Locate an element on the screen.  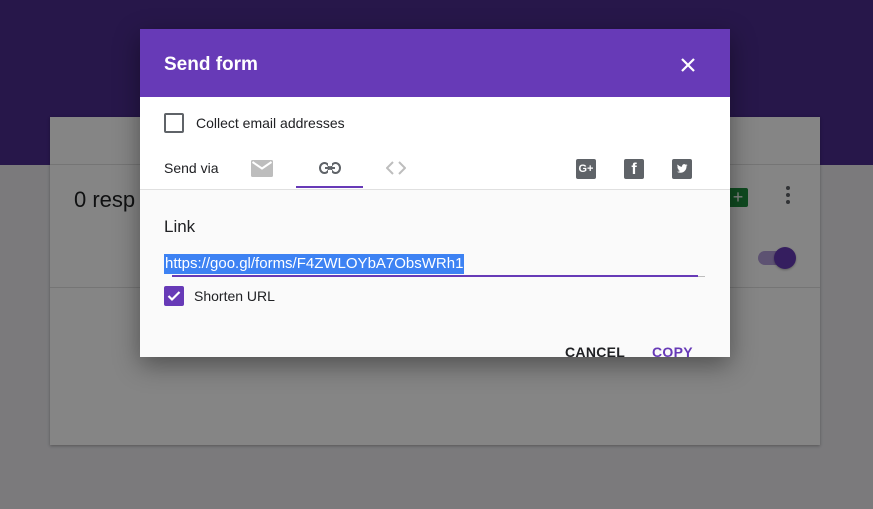
code-icon is located at coordinates (396, 168).